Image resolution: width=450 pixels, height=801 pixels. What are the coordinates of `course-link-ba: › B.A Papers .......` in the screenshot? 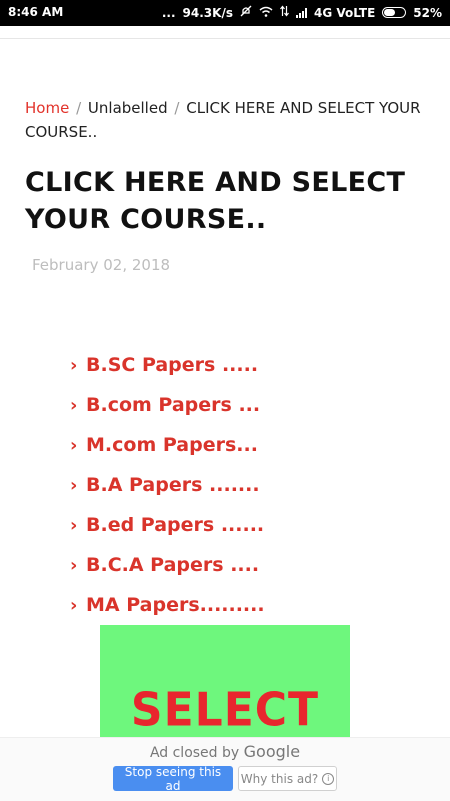 It's located at (167, 485).